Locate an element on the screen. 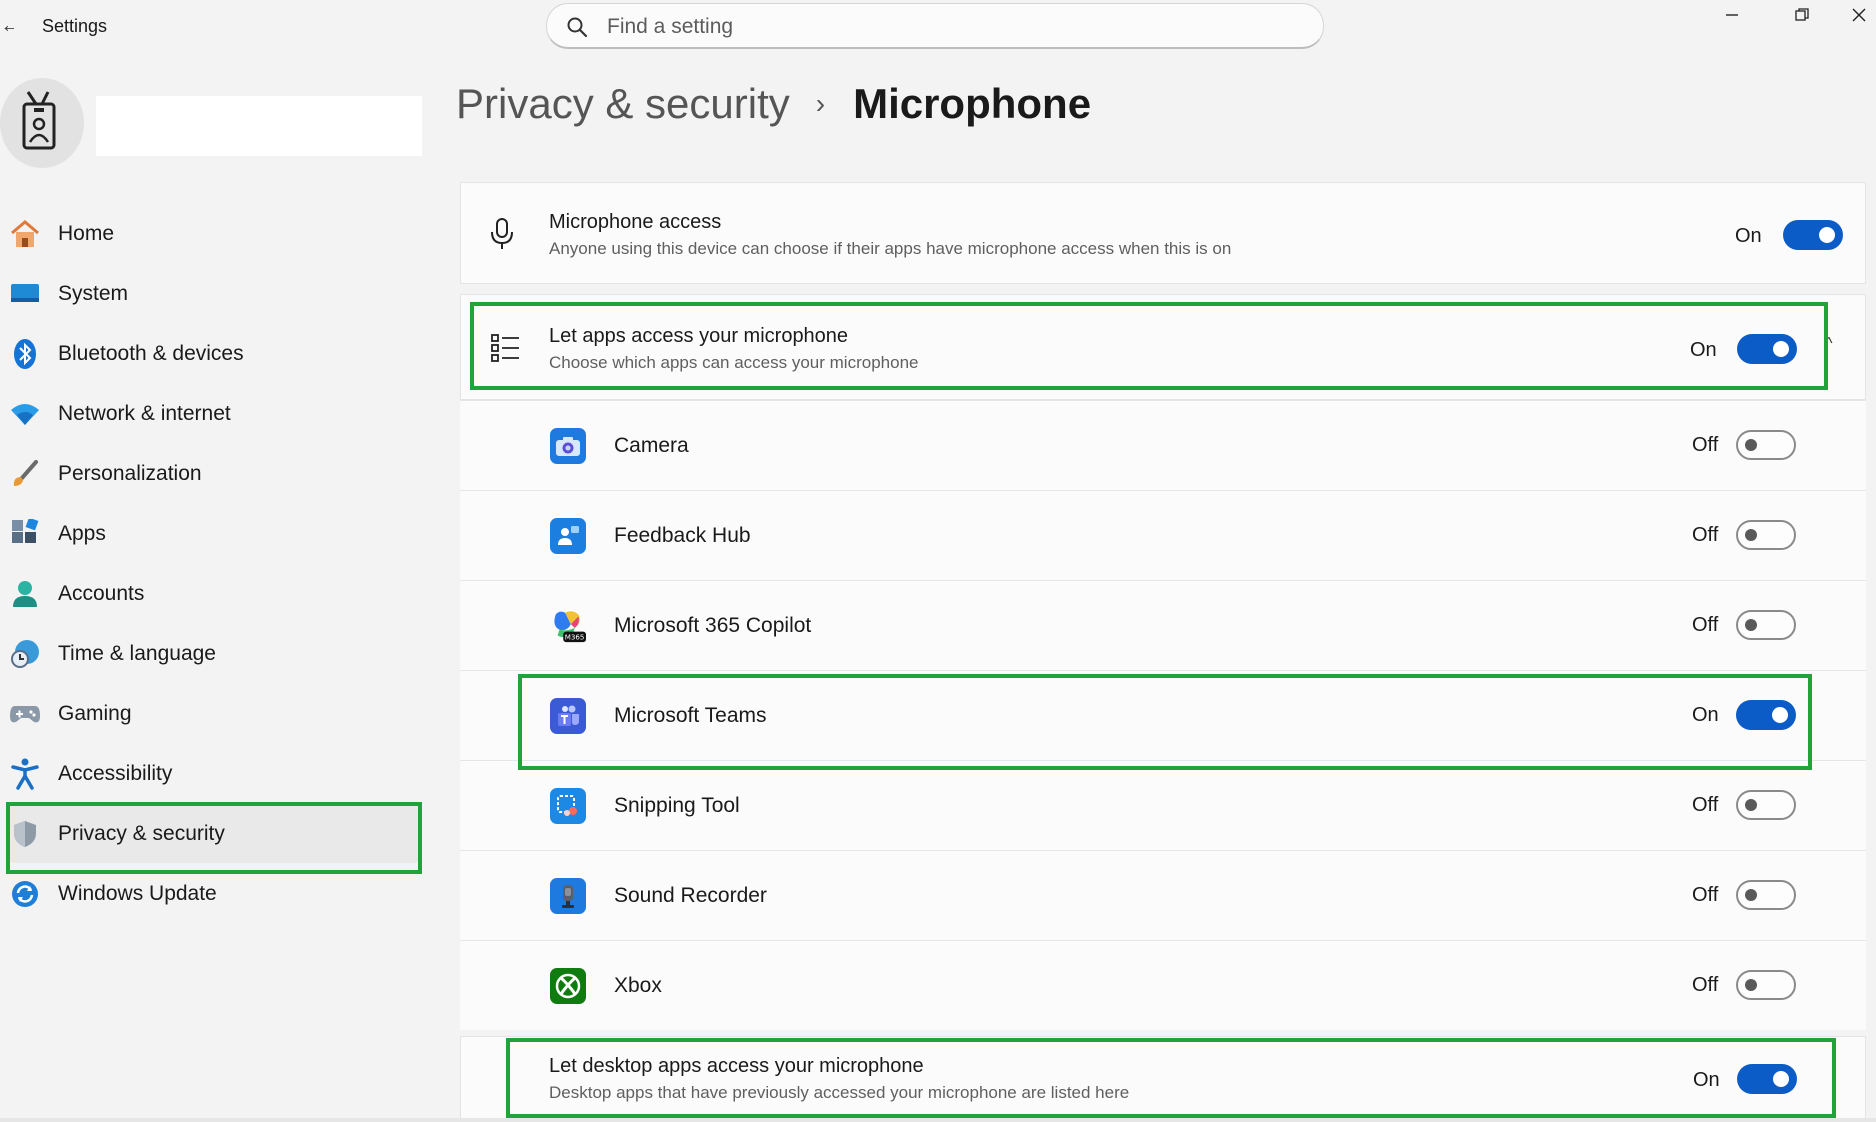 The height and width of the screenshot is (1122, 1876). chevron-up-icon: ^ is located at coordinates (1829, 344).